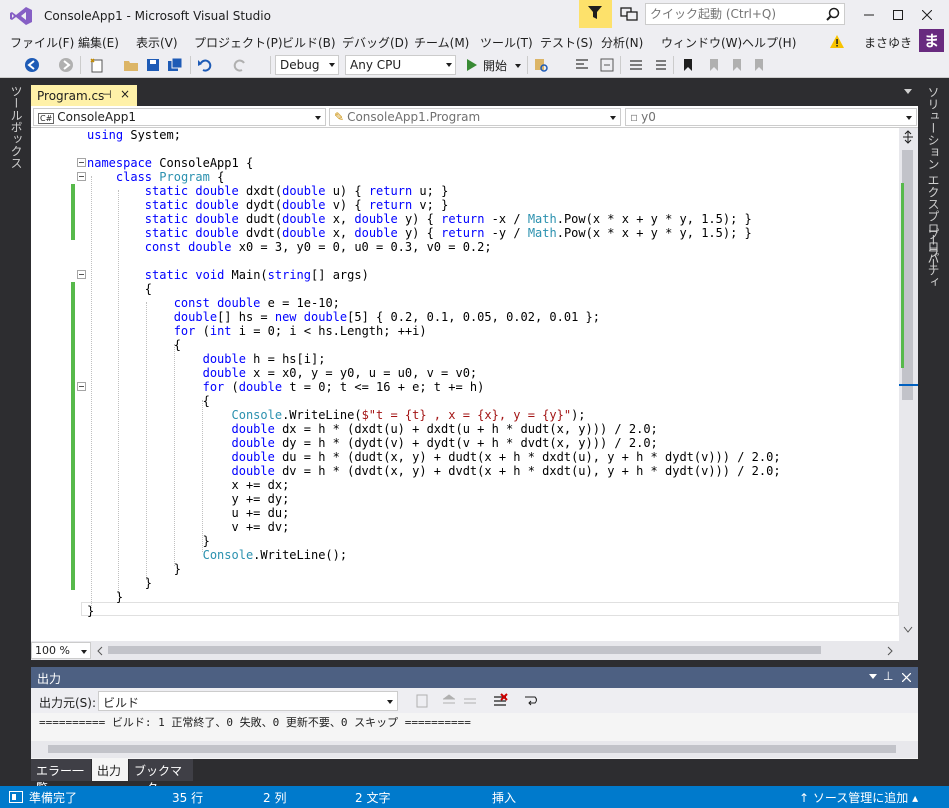 The image size is (949, 808). What do you see at coordinates (434, 359) in the screenshot?
I see `code-line: double h = hs[i];` at bounding box center [434, 359].